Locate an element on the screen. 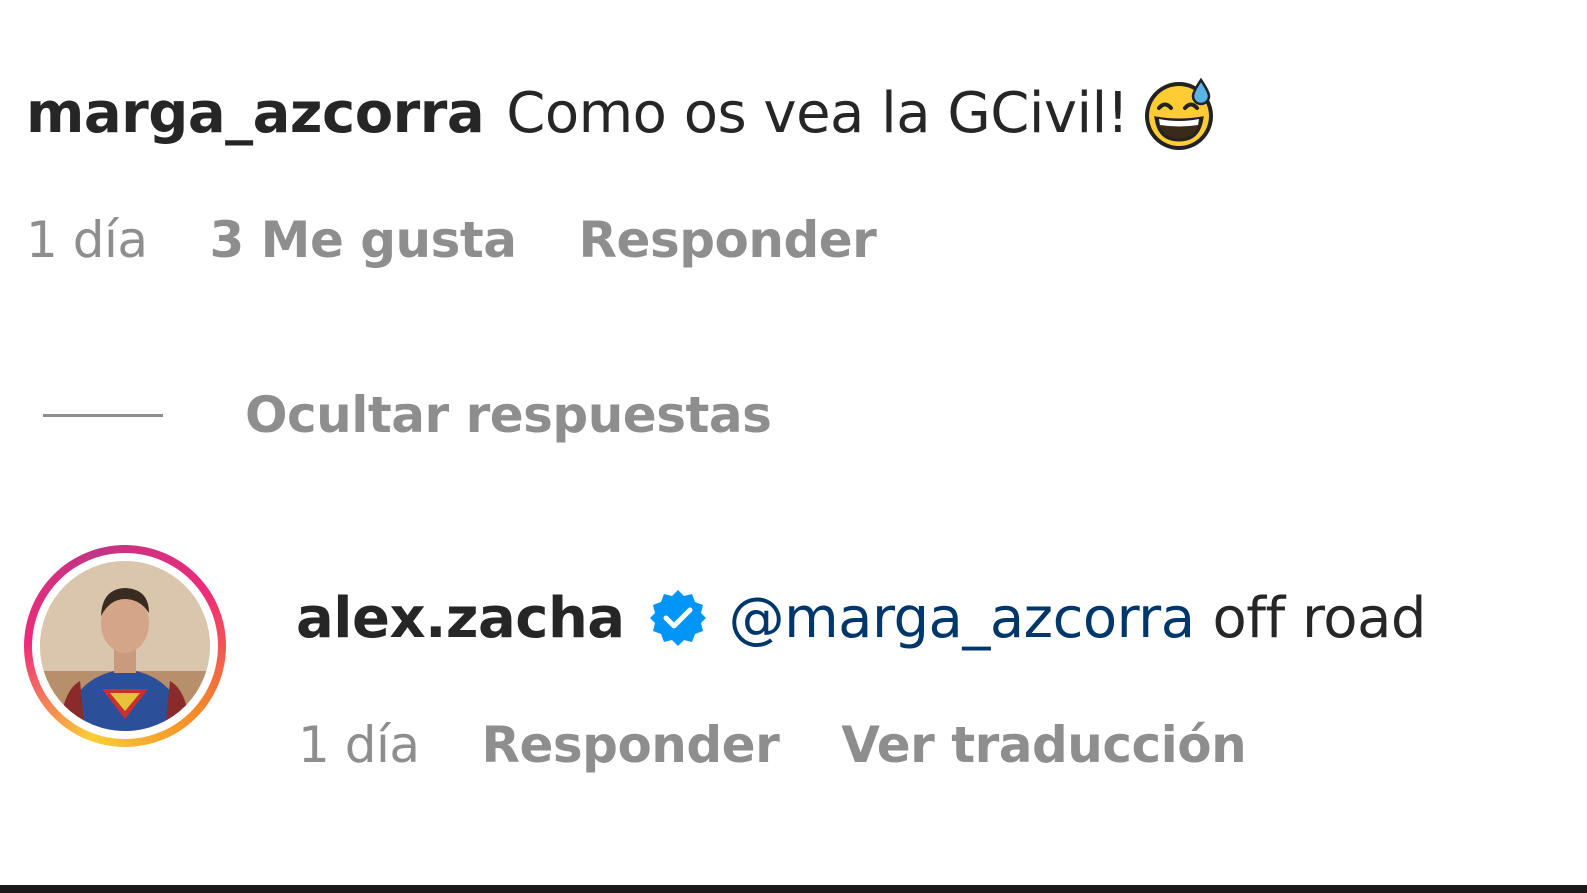 This screenshot has width=1587, height=893. hide-replies-label: Ocultar respuestas is located at coordinates (508, 415).